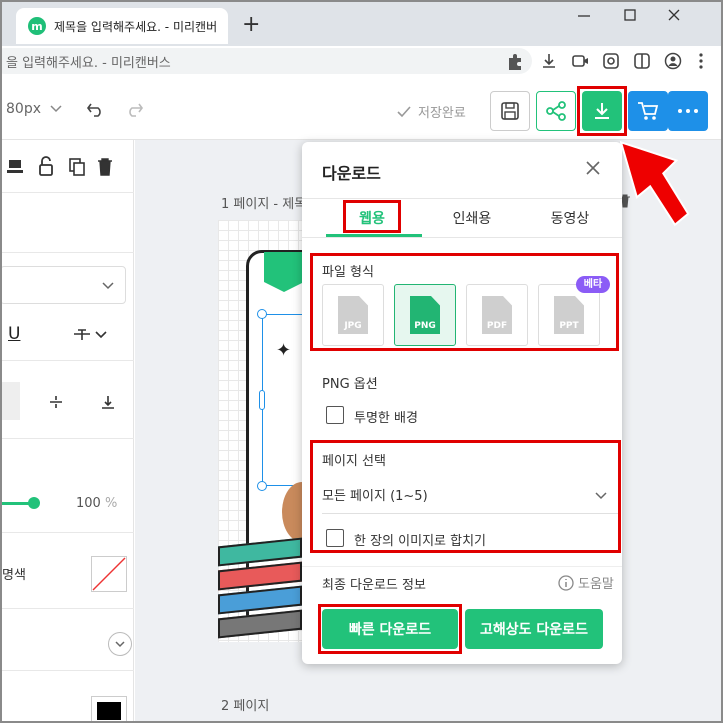 This screenshot has height=723, width=723. What do you see at coordinates (534, 629) in the screenshot?
I see `hires-download-button: 고해상도 다운로드` at bounding box center [534, 629].